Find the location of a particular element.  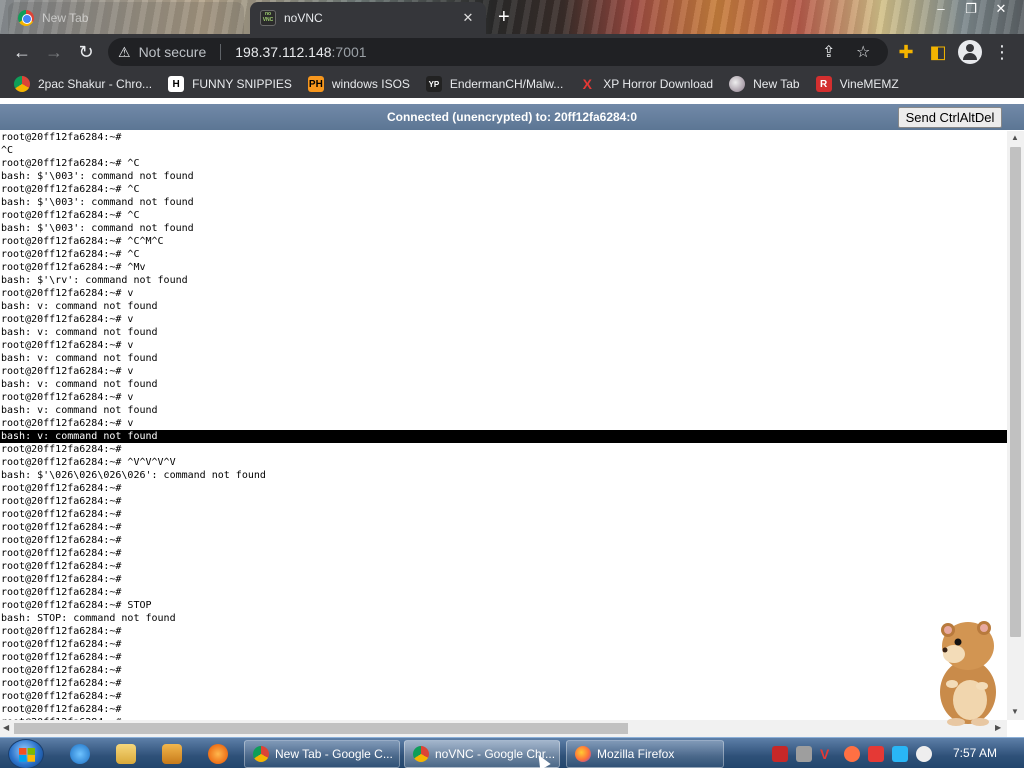

x-icon: X is located at coordinates (587, 84).